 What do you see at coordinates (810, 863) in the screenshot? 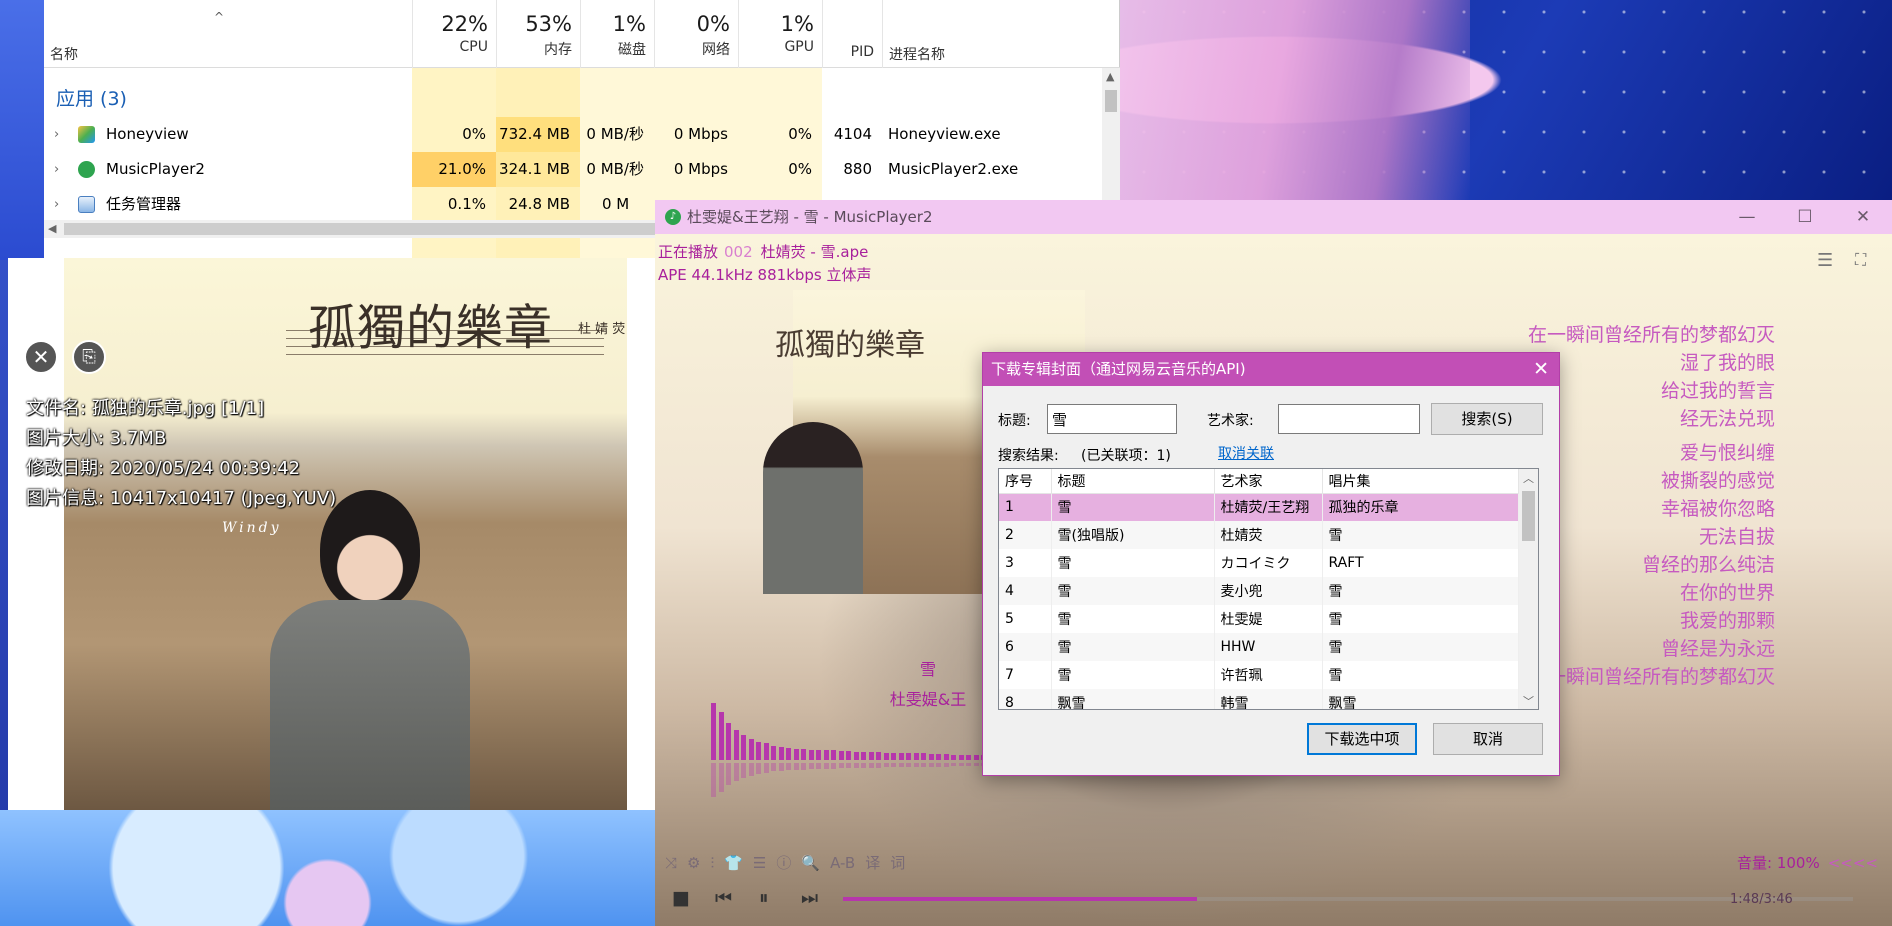
I see `find-icon: 🔍` at bounding box center [810, 863].